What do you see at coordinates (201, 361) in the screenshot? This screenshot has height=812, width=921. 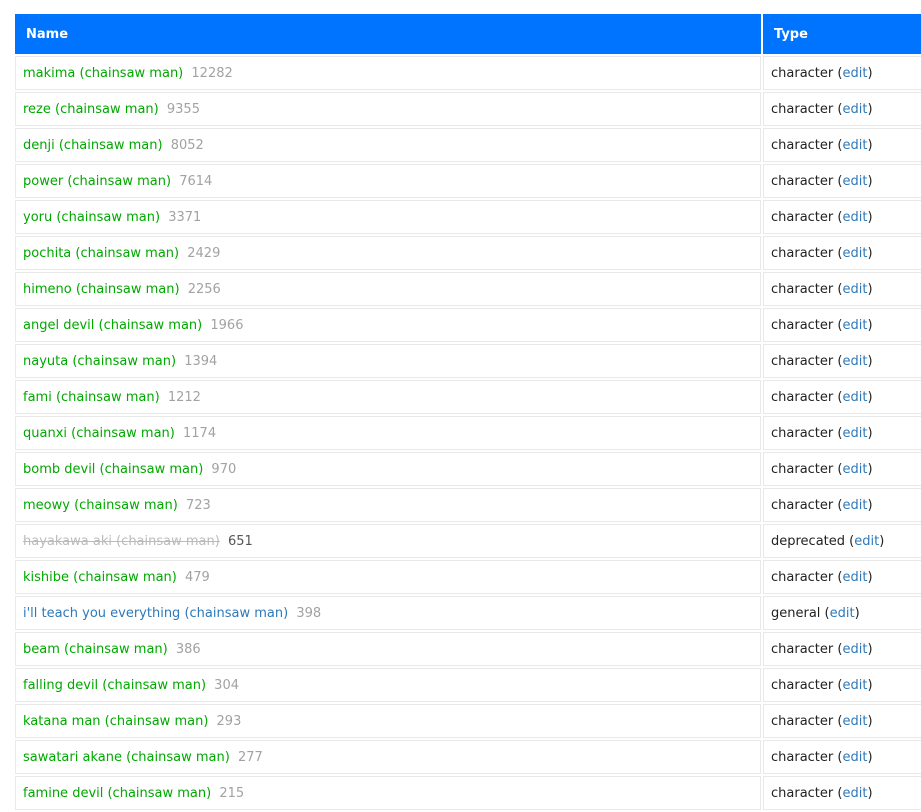 I see `post-count: 1394` at bounding box center [201, 361].